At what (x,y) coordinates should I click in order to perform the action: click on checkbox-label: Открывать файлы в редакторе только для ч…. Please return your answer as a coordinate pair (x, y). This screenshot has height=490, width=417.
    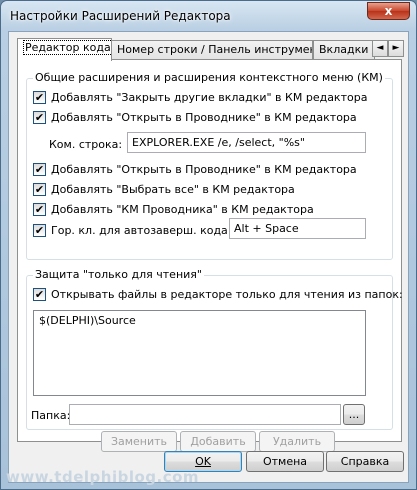
    Looking at the image, I should click on (227, 294).